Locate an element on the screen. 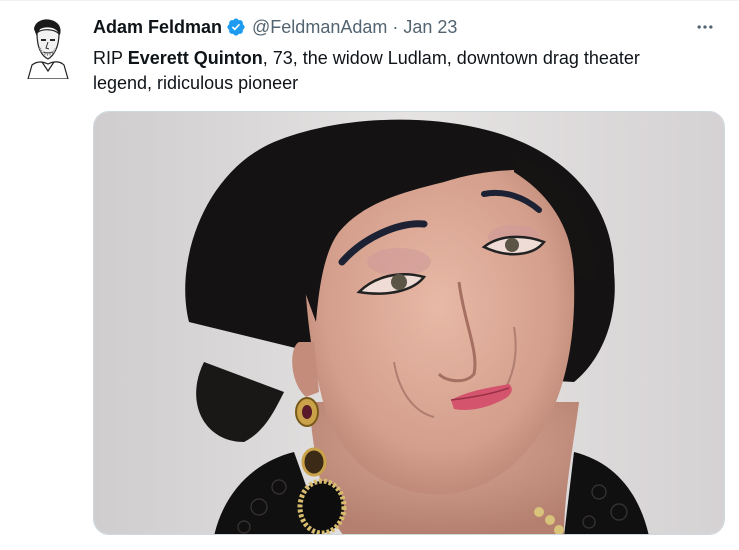  tweet-header: Adam Feldman @FeldmanAdam · Jan 23 is located at coordinates (409, 27).